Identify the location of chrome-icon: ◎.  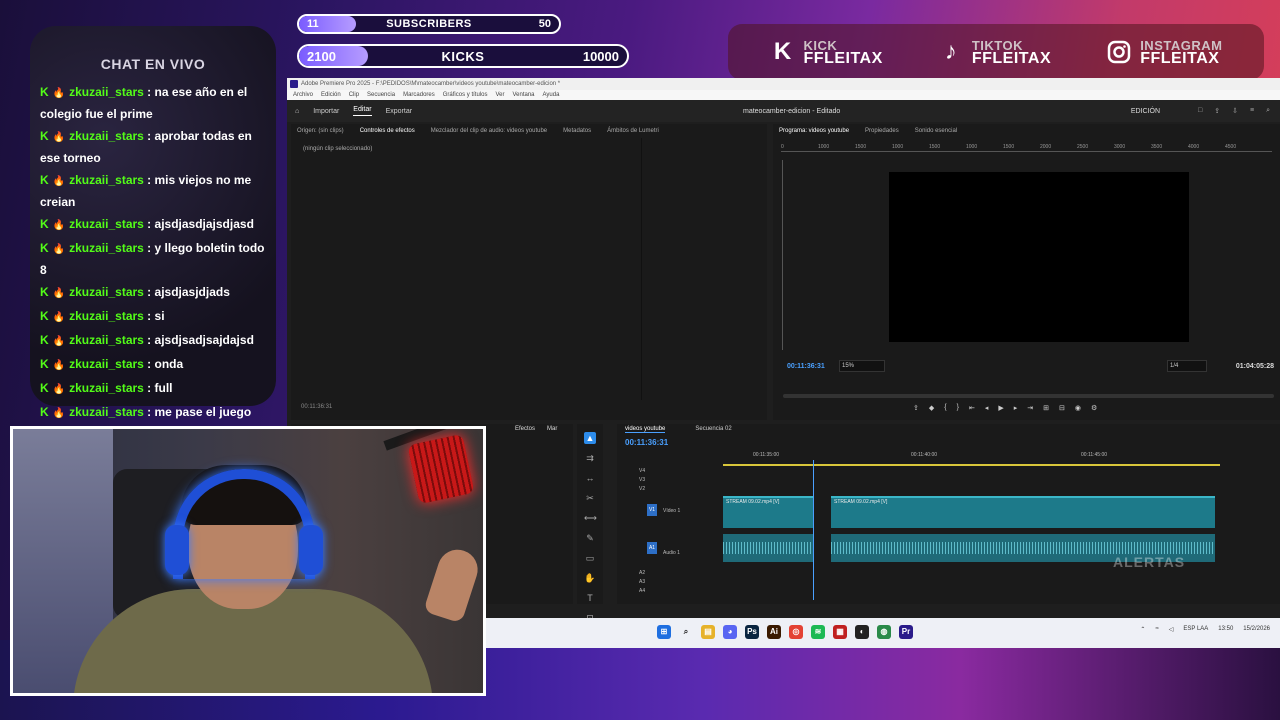
(796, 632).